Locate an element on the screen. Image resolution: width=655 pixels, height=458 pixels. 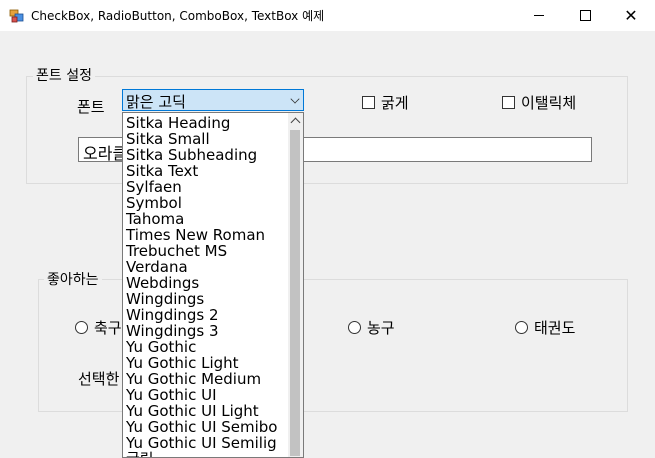
dropdown-item: Yu Gothic UI Semilig is located at coordinates (206, 443).